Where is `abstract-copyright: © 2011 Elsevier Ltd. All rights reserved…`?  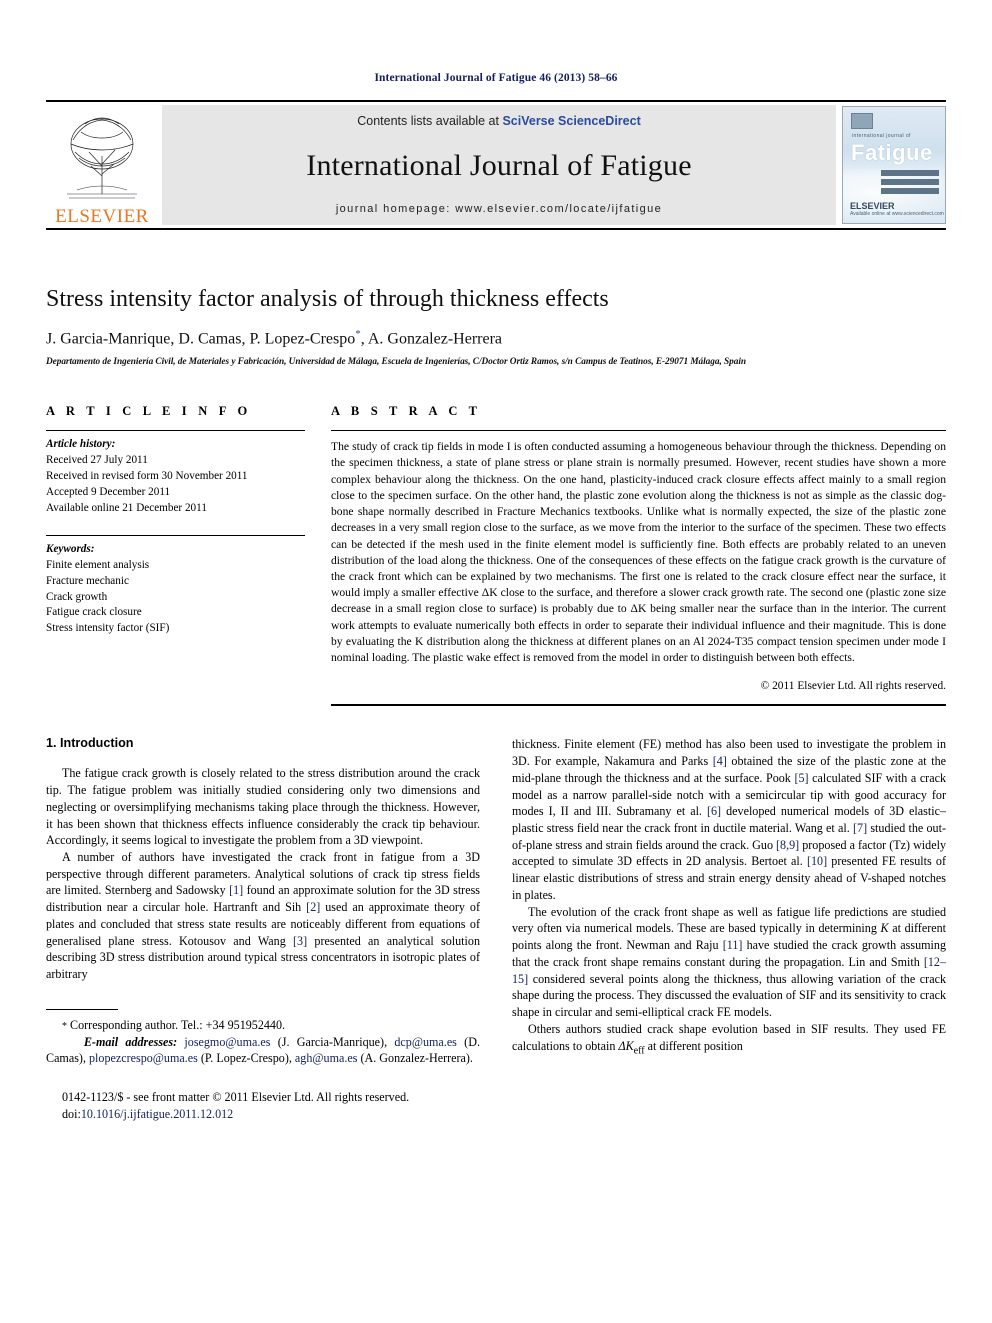
abstract-copyright: © 2011 Elsevier Ltd. All rights reserved… is located at coordinates (853, 686).